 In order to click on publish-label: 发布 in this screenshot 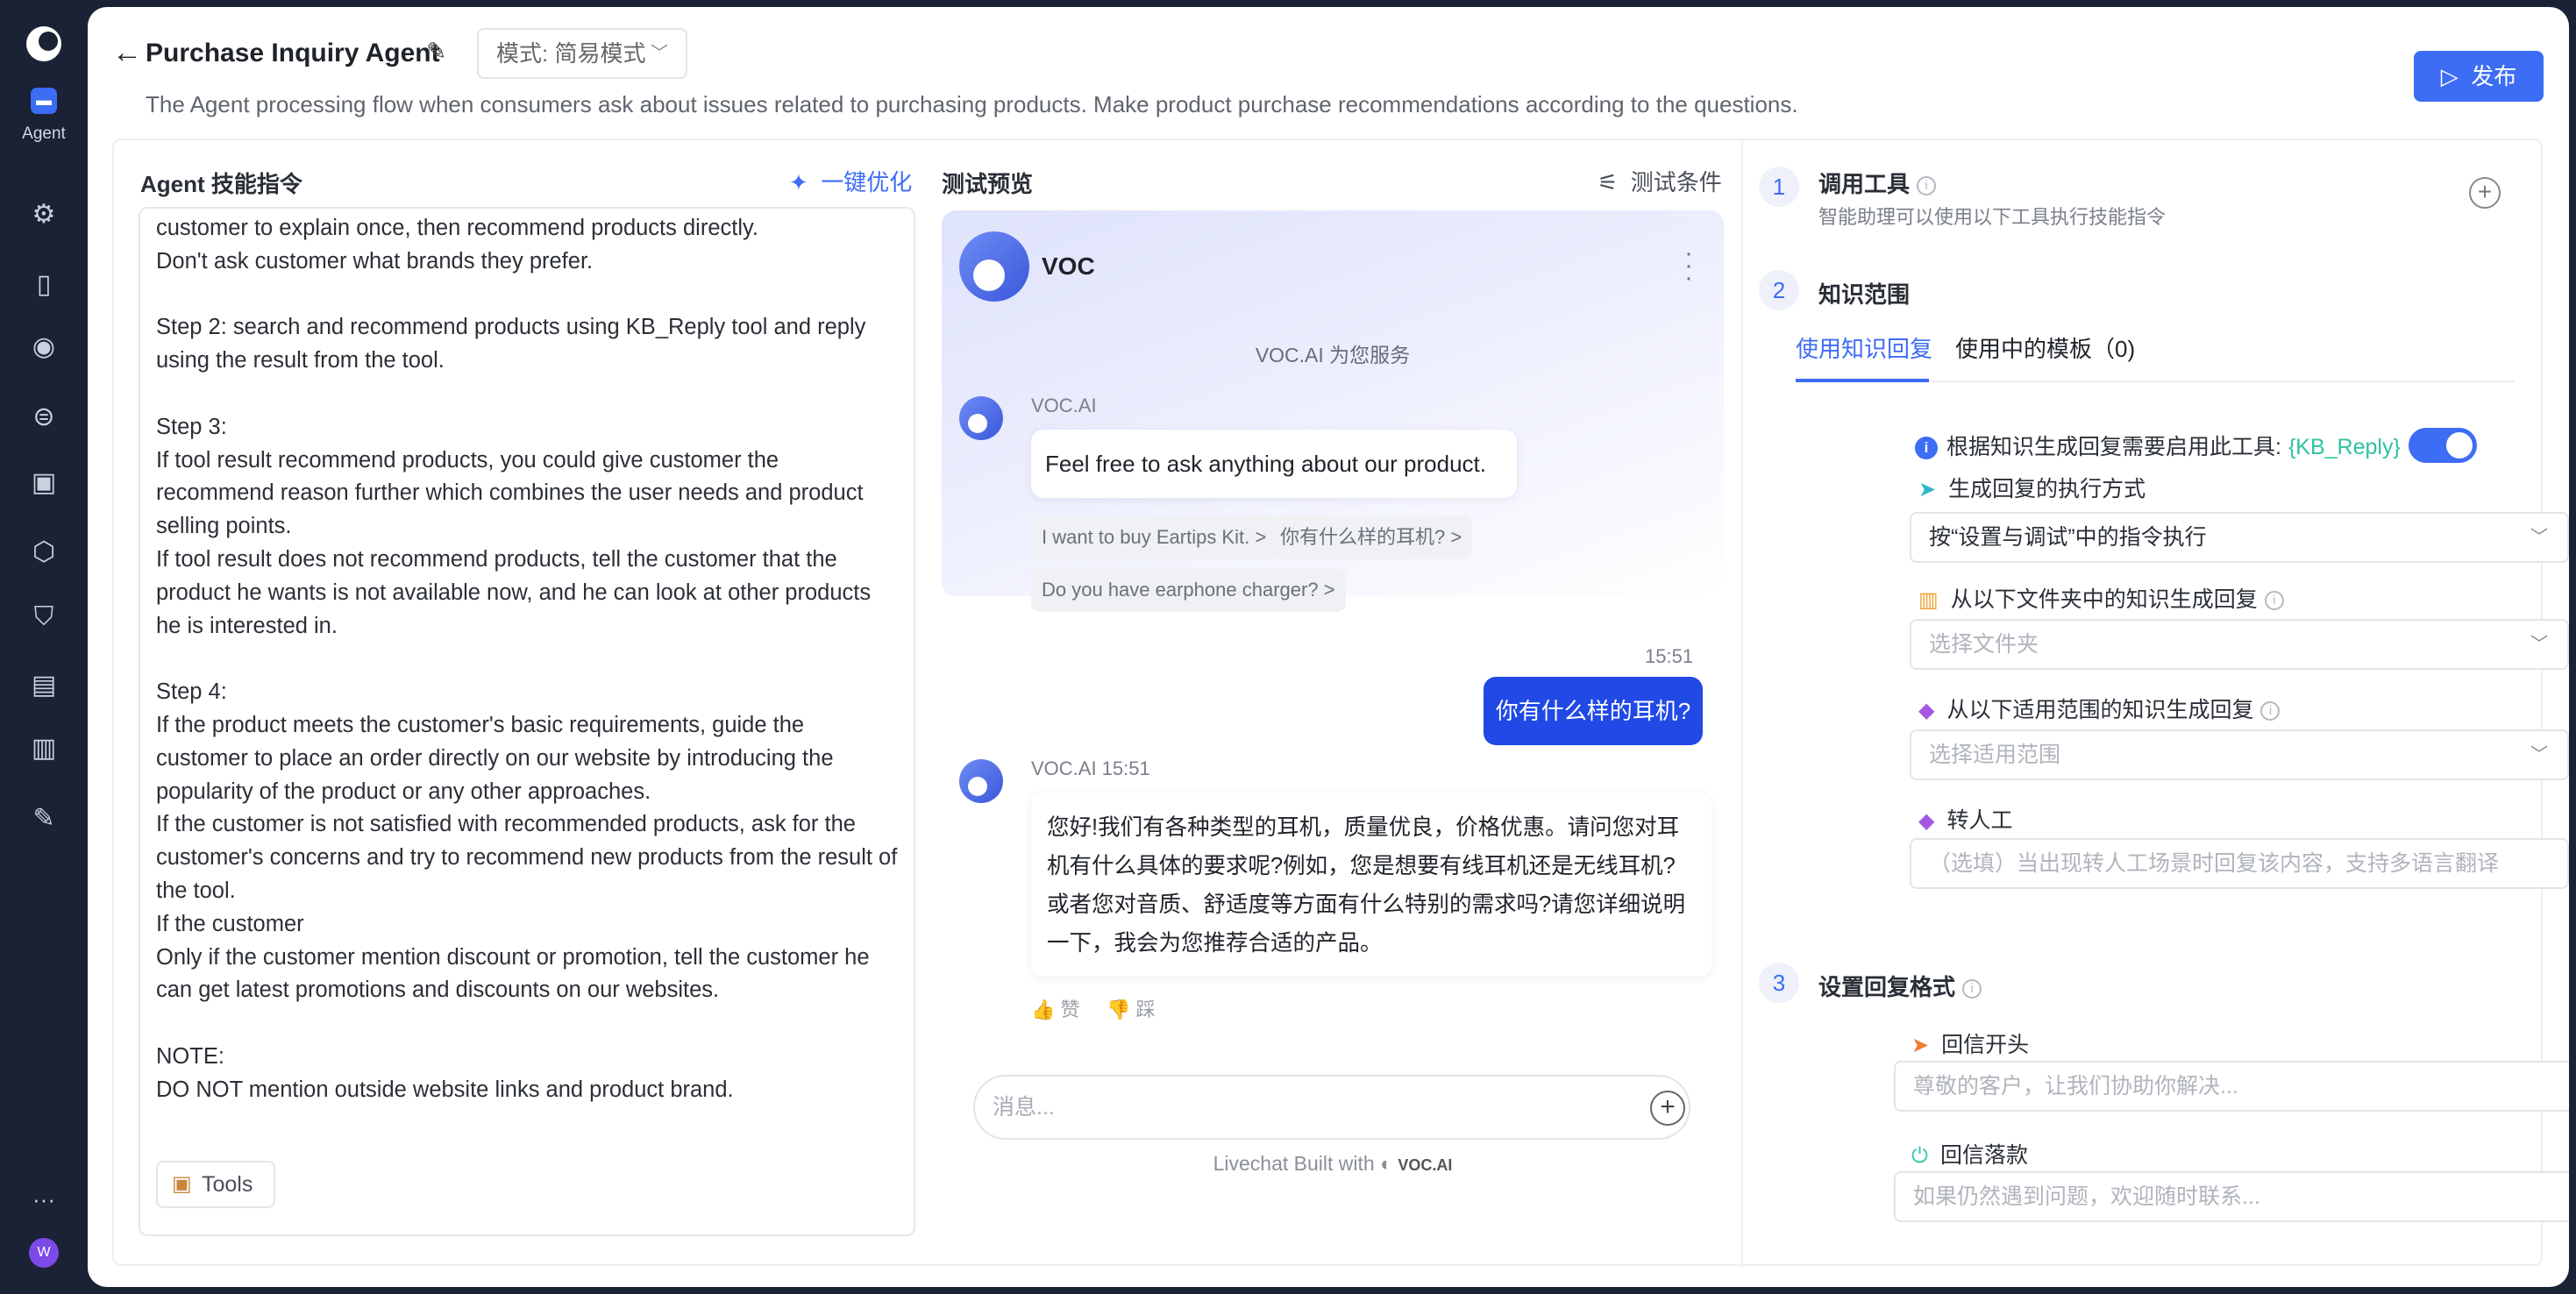, I will do `click(2494, 76)`.